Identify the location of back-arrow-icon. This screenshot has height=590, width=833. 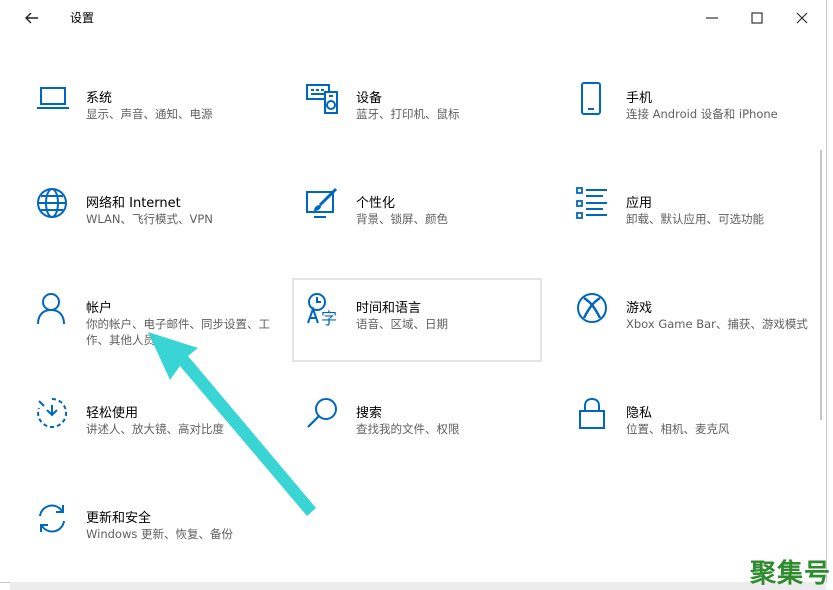
(31, 18).